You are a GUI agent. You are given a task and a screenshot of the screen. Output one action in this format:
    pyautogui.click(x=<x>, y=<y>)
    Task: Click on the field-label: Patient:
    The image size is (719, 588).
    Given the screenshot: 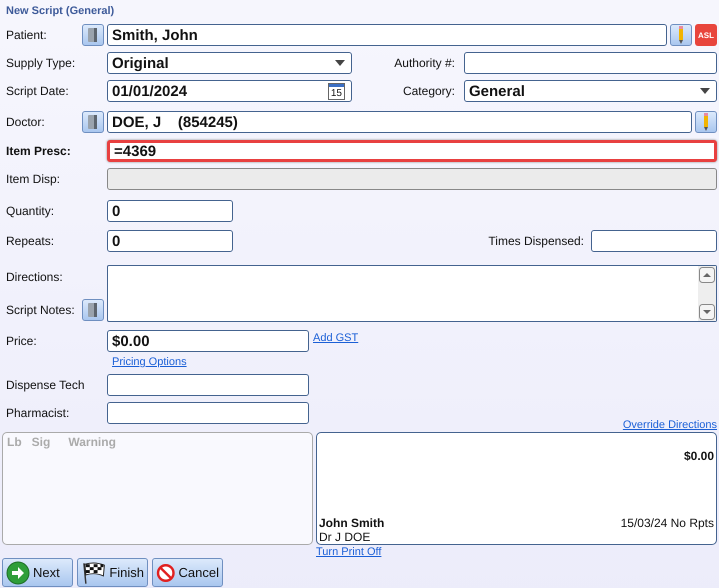 What is the action you would take?
    pyautogui.click(x=27, y=35)
    